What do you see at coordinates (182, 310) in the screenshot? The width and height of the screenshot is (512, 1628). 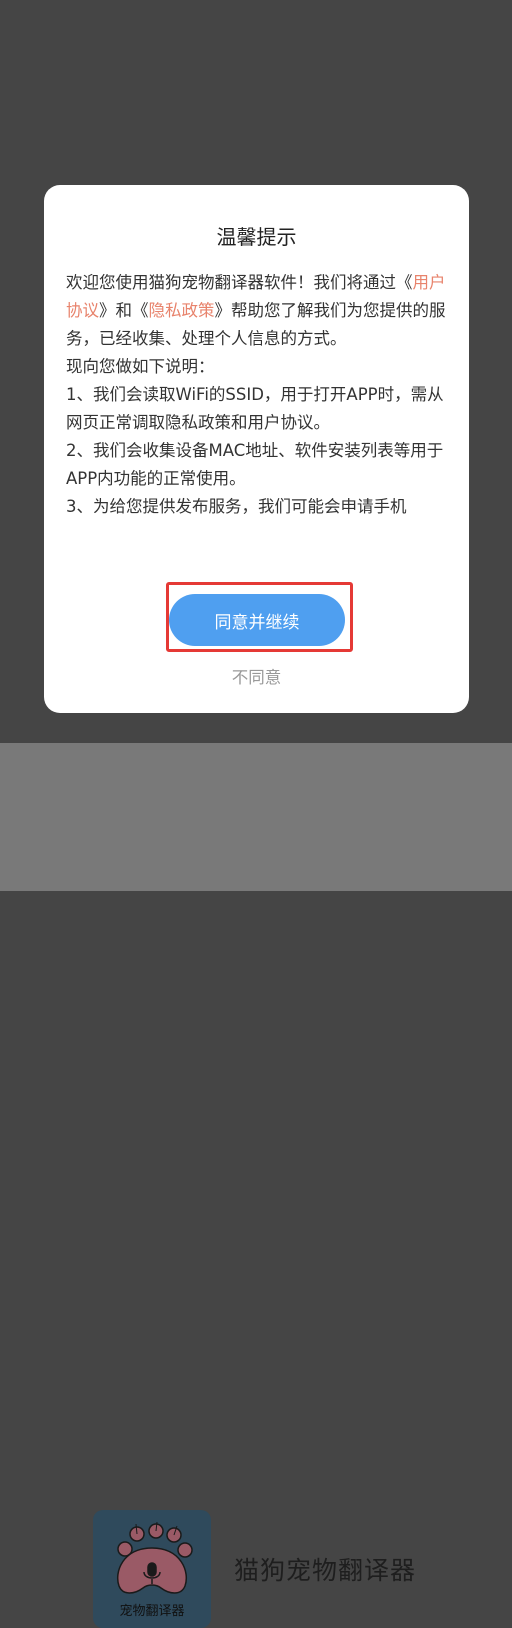 I see `privacy-policy-link: 隐私政策` at bounding box center [182, 310].